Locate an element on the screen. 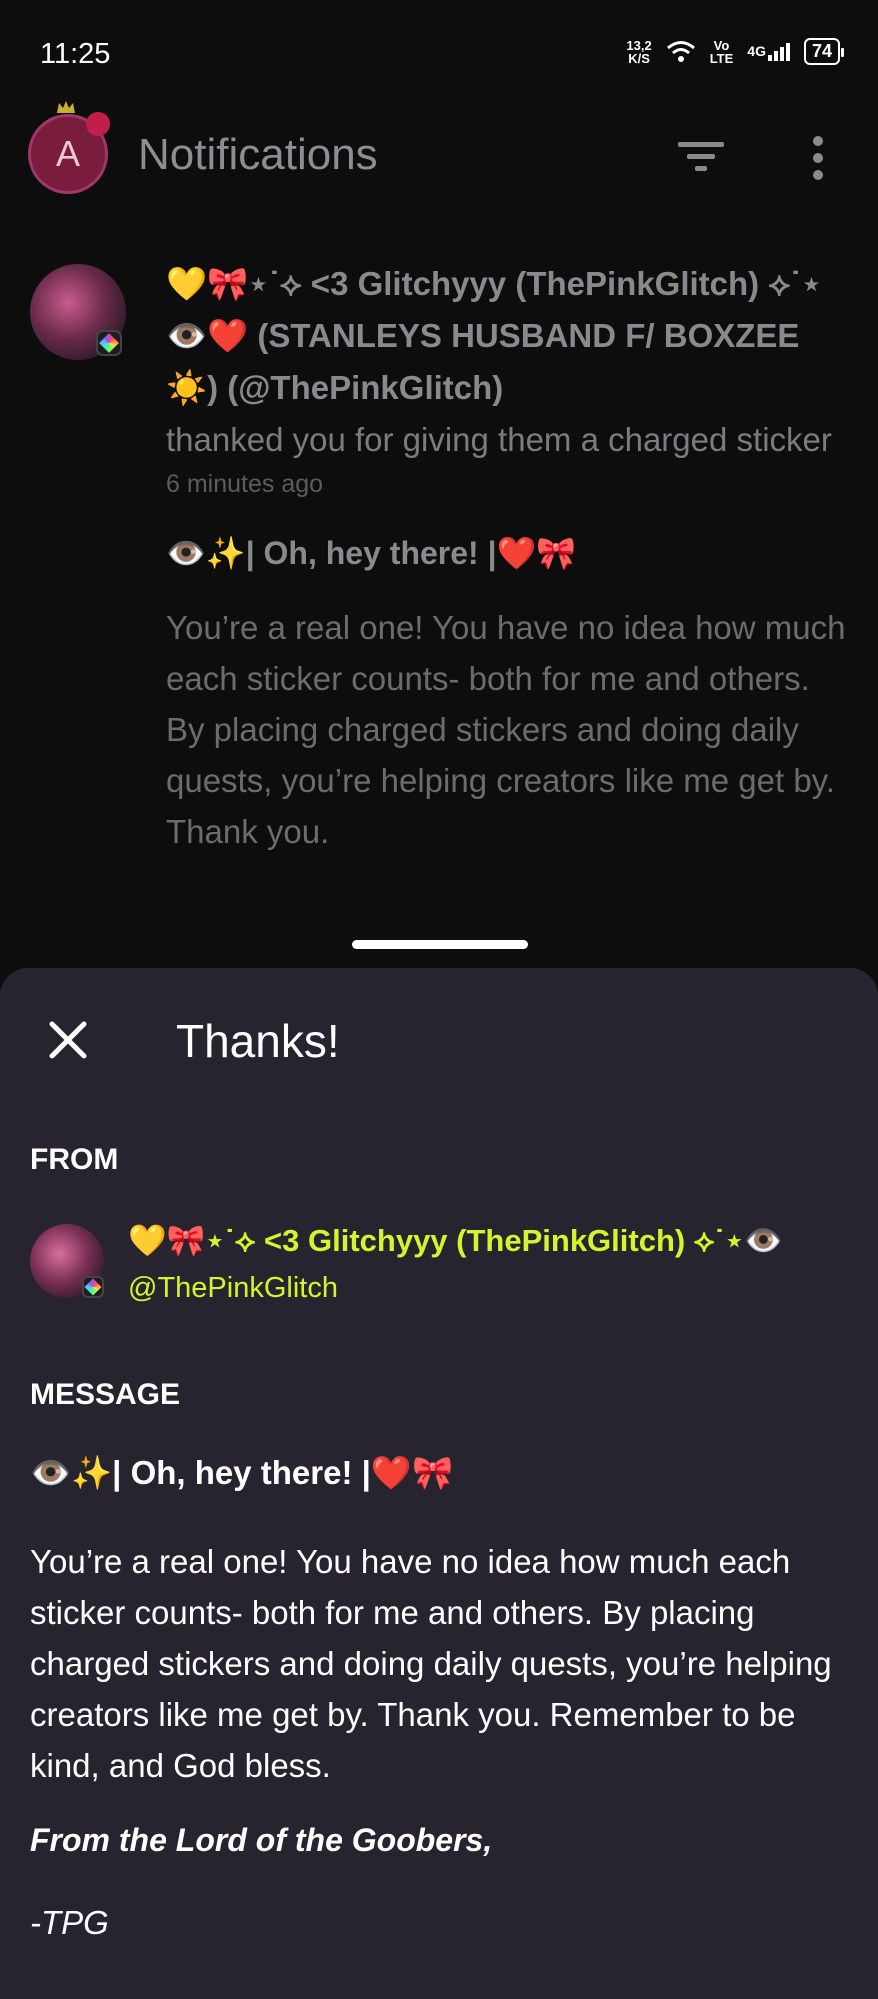 The width and height of the screenshot is (878, 1999). notification-message-title: 👁️✨| Oh, hey there! |❤️🎀 is located at coordinates (371, 553).